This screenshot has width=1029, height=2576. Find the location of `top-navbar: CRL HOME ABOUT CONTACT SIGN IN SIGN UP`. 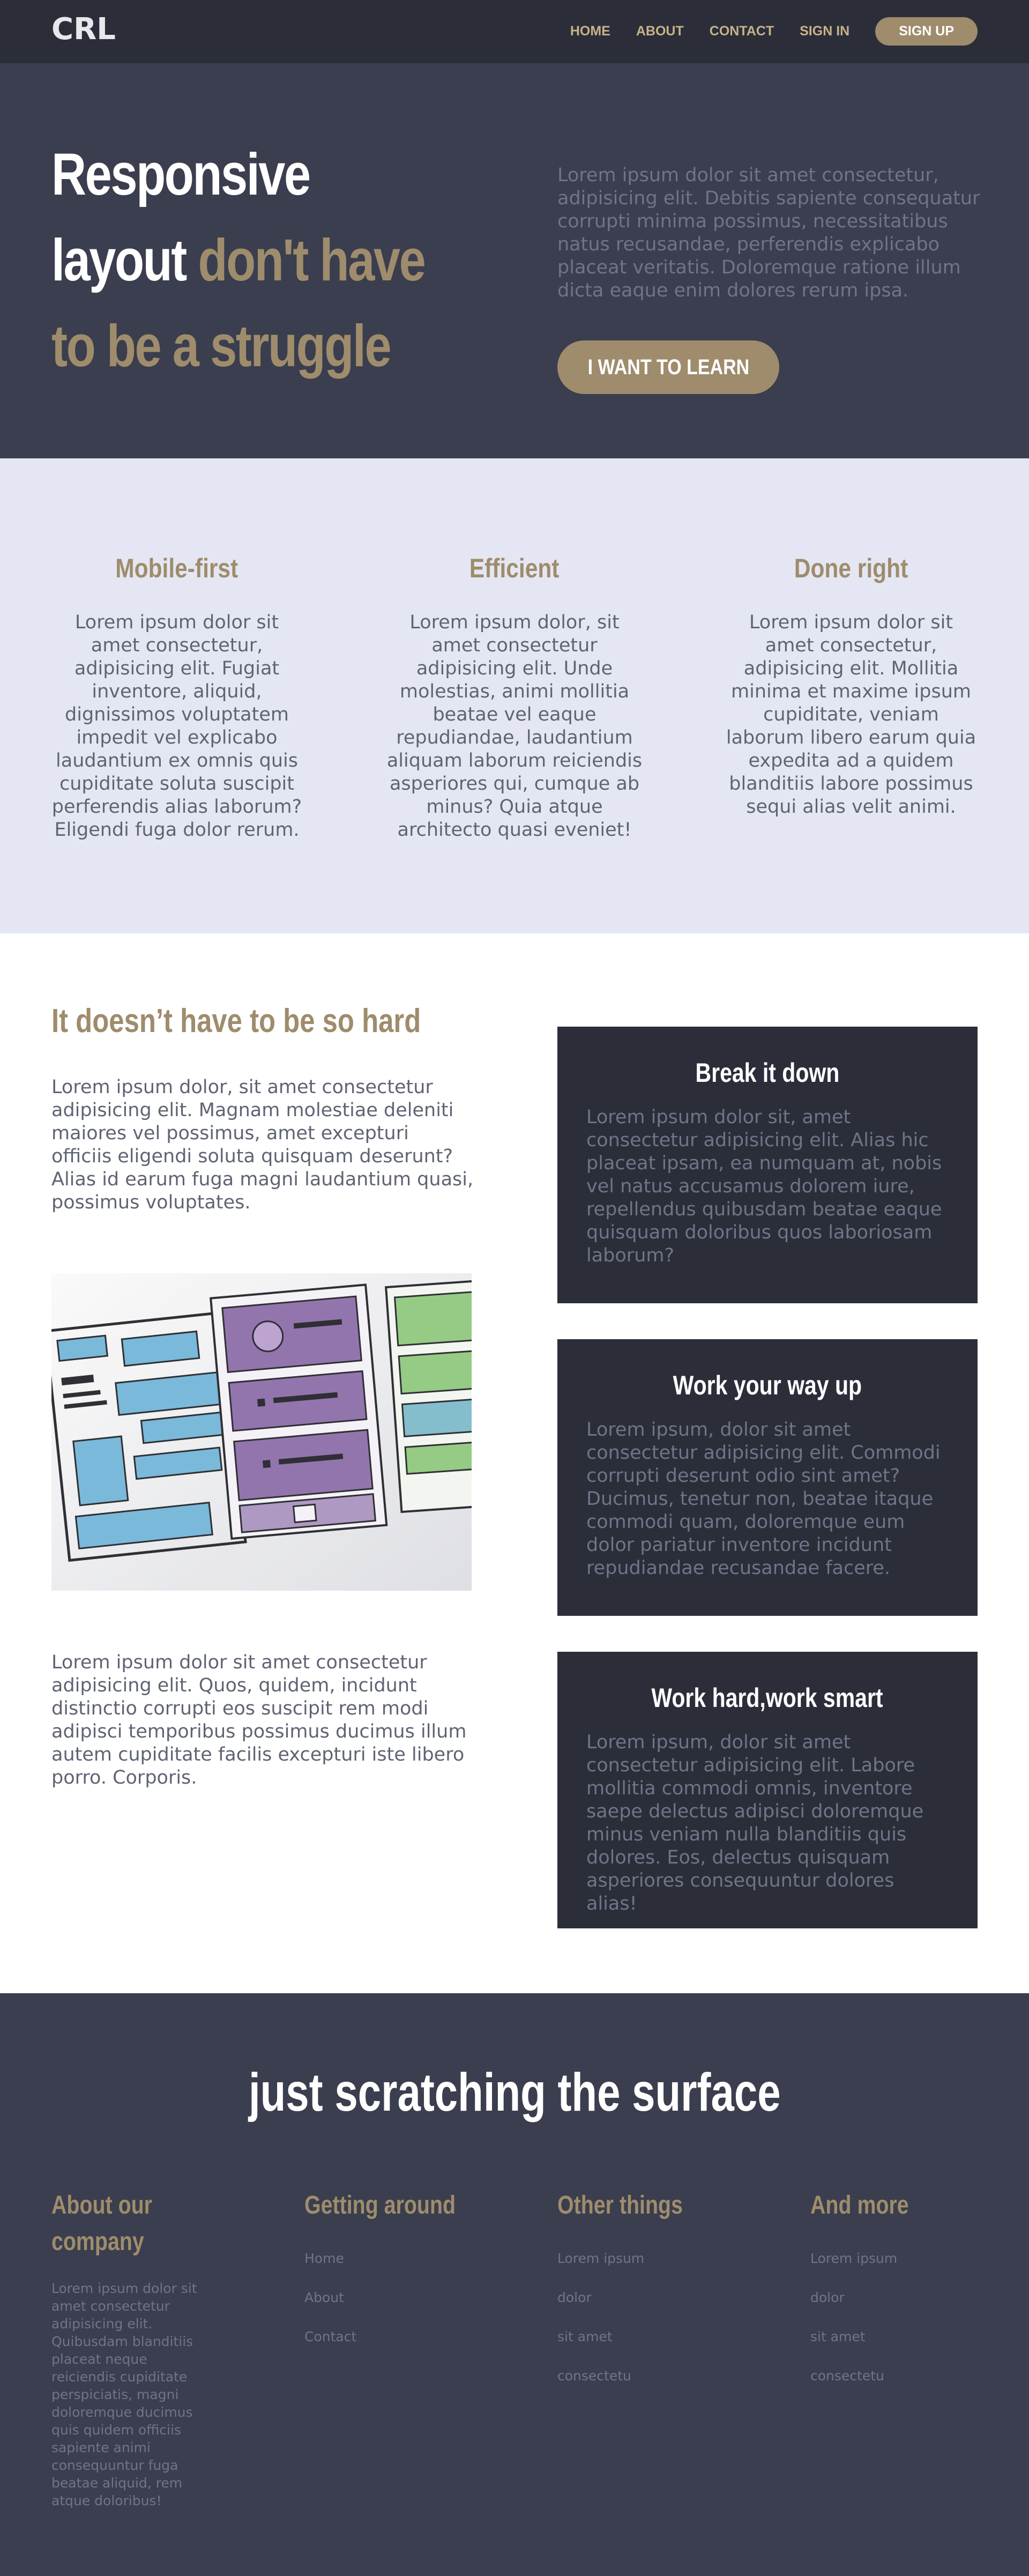

top-navbar: CRL HOME ABOUT CONTACT SIGN IN SIGN UP is located at coordinates (514, 32).